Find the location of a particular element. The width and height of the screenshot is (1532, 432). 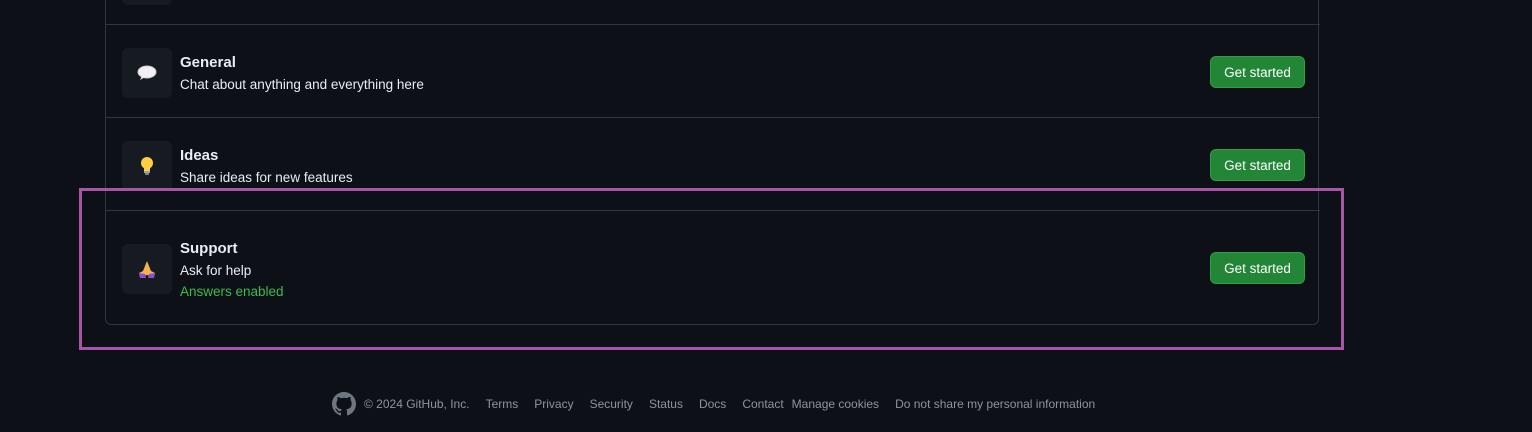

category-text: Ideas Share ideas for new features is located at coordinates (266, 167).